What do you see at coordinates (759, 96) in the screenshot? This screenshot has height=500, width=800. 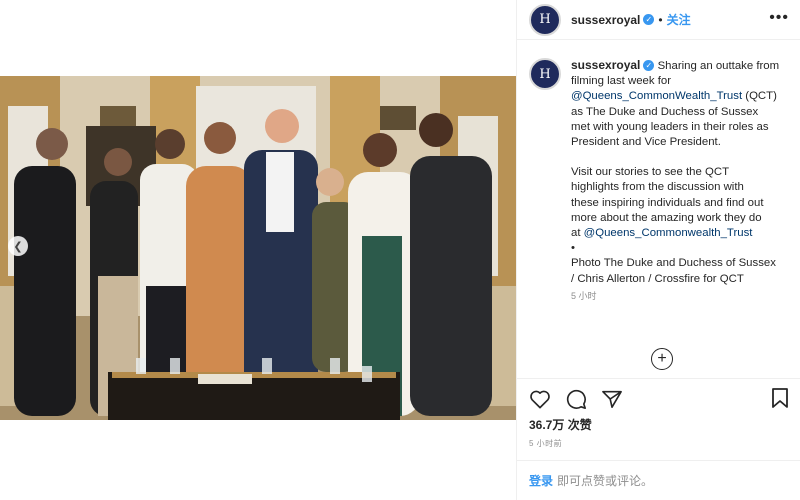 I see `caption-line: (QCT)` at bounding box center [759, 96].